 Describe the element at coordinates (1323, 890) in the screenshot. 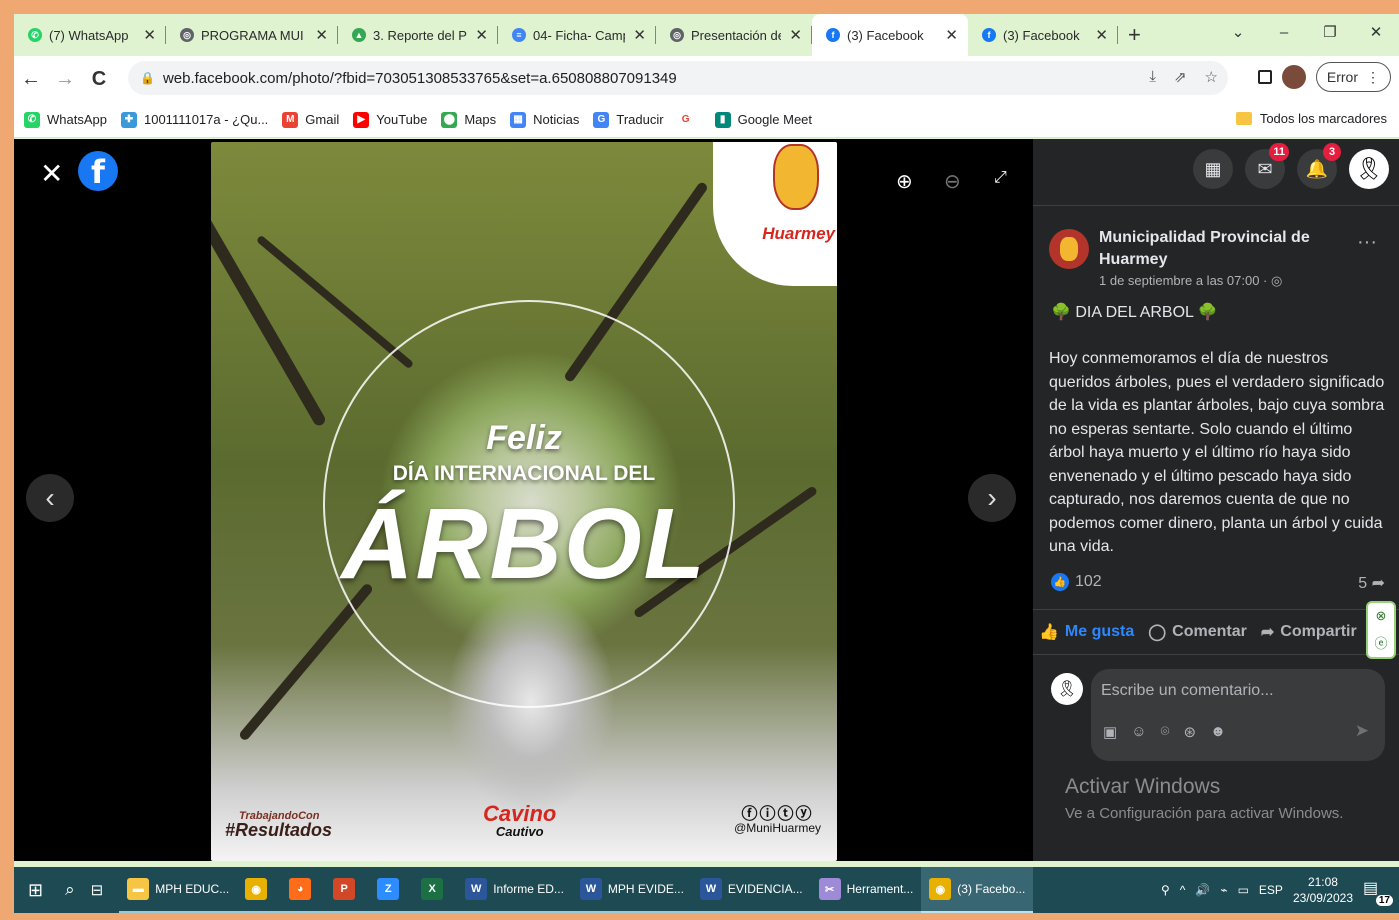

I see `clock: 21:08 23/09/2023` at that location.